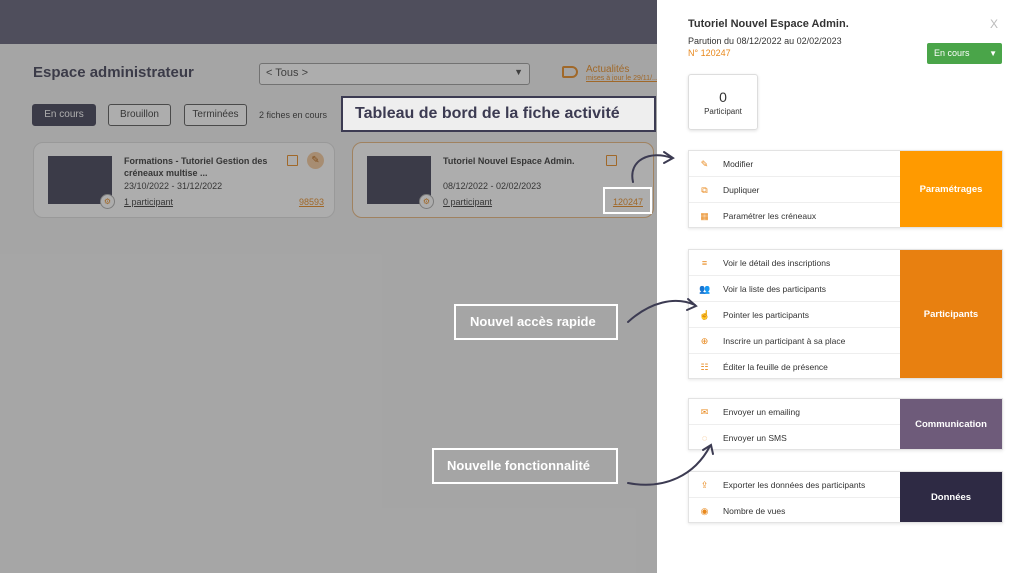  What do you see at coordinates (766, 315) in the screenshot?
I see `menu-item-label: Pointer les participants` at bounding box center [766, 315].